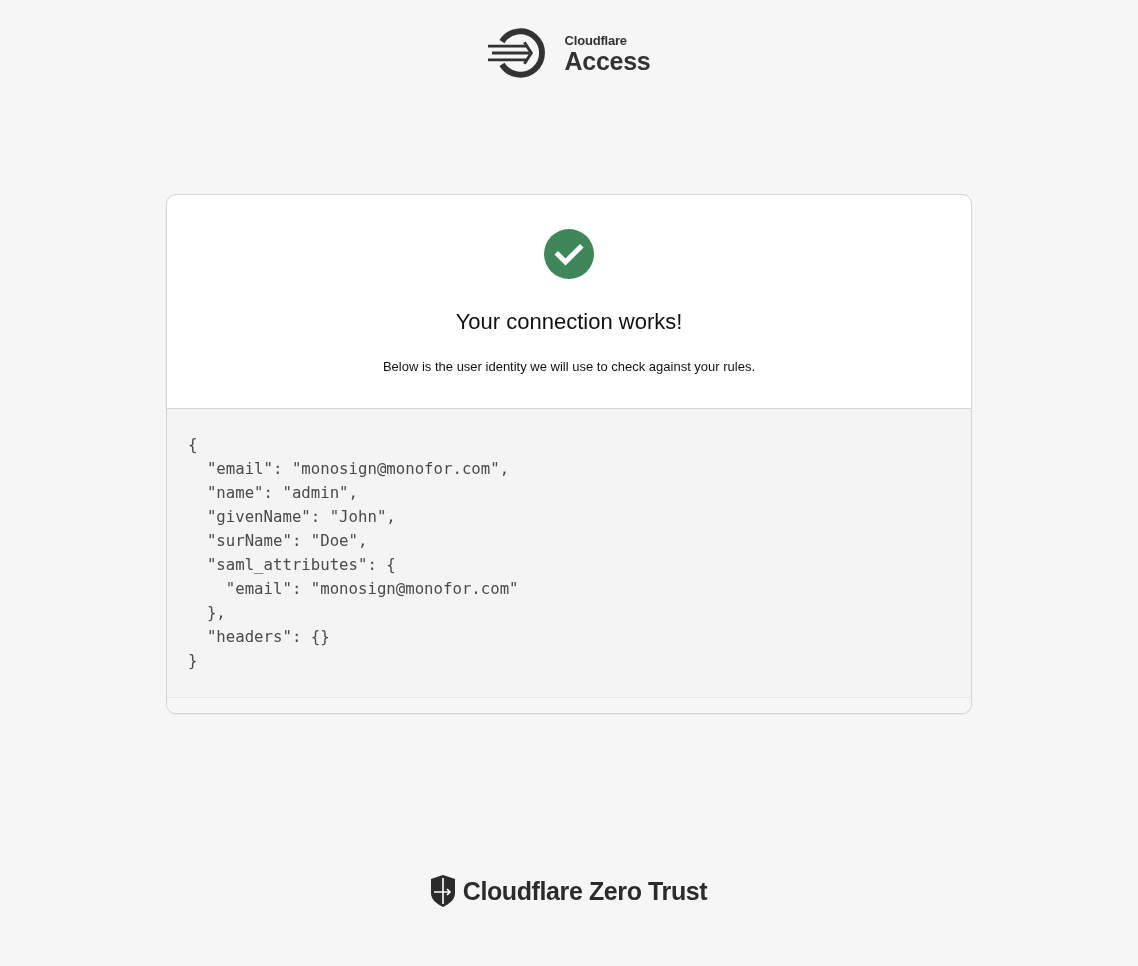  Describe the element at coordinates (585, 891) in the screenshot. I see `footer-brand-name: Cloudflare Zero Trust` at that location.